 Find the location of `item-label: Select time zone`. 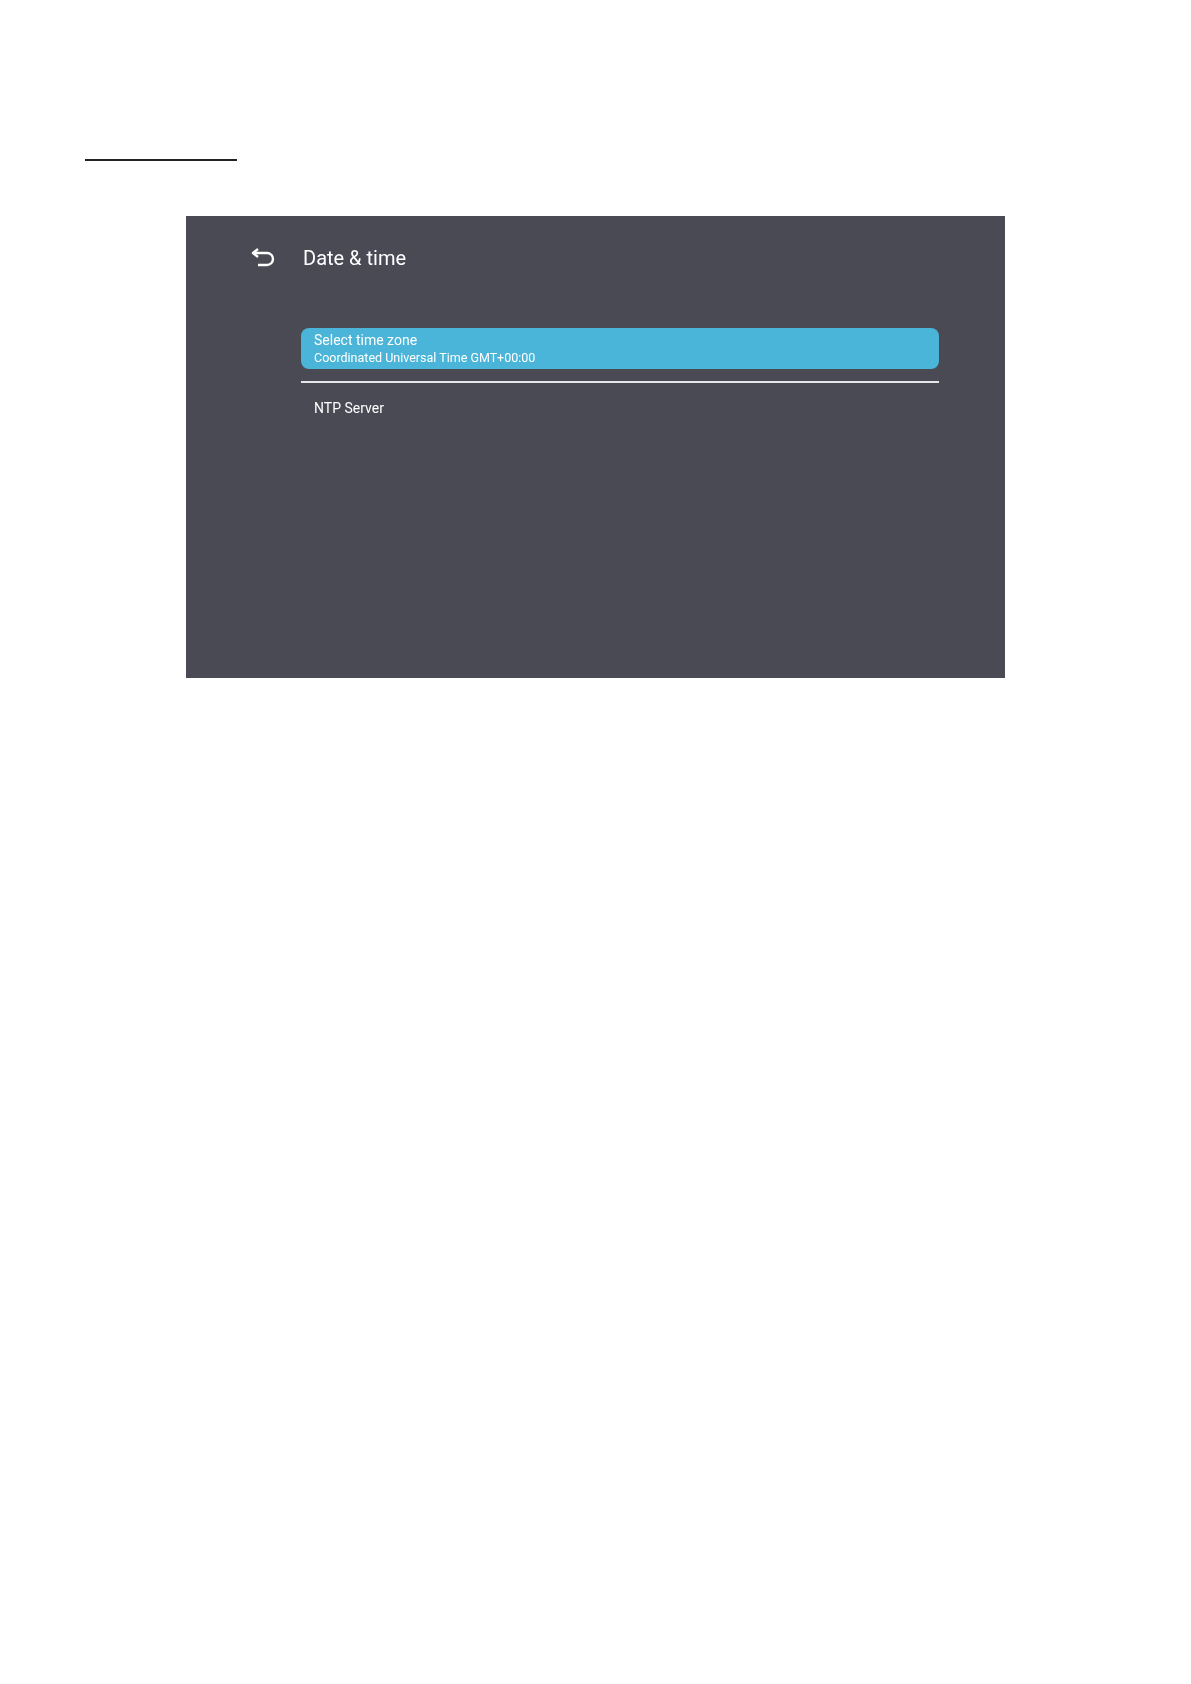

item-label: Select time zone is located at coordinates (366, 340).